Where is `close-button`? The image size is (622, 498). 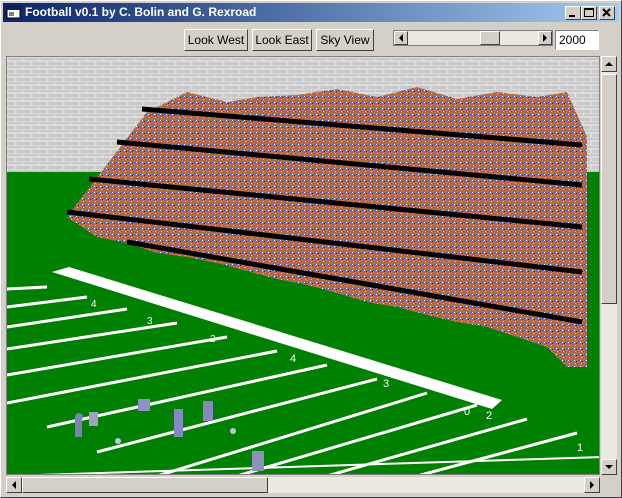 close-button is located at coordinates (607, 13).